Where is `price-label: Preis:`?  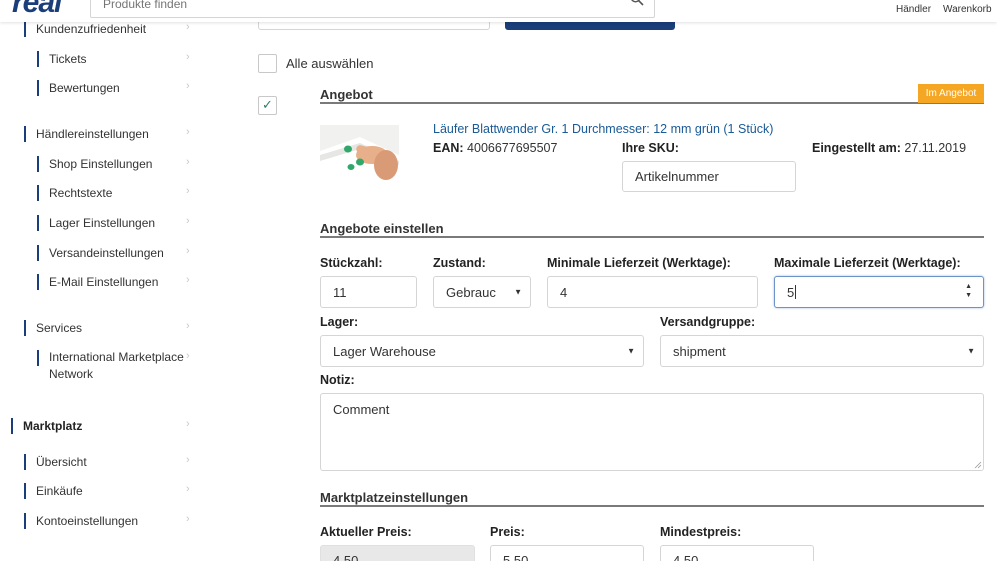 price-label: Preis: is located at coordinates (507, 532).